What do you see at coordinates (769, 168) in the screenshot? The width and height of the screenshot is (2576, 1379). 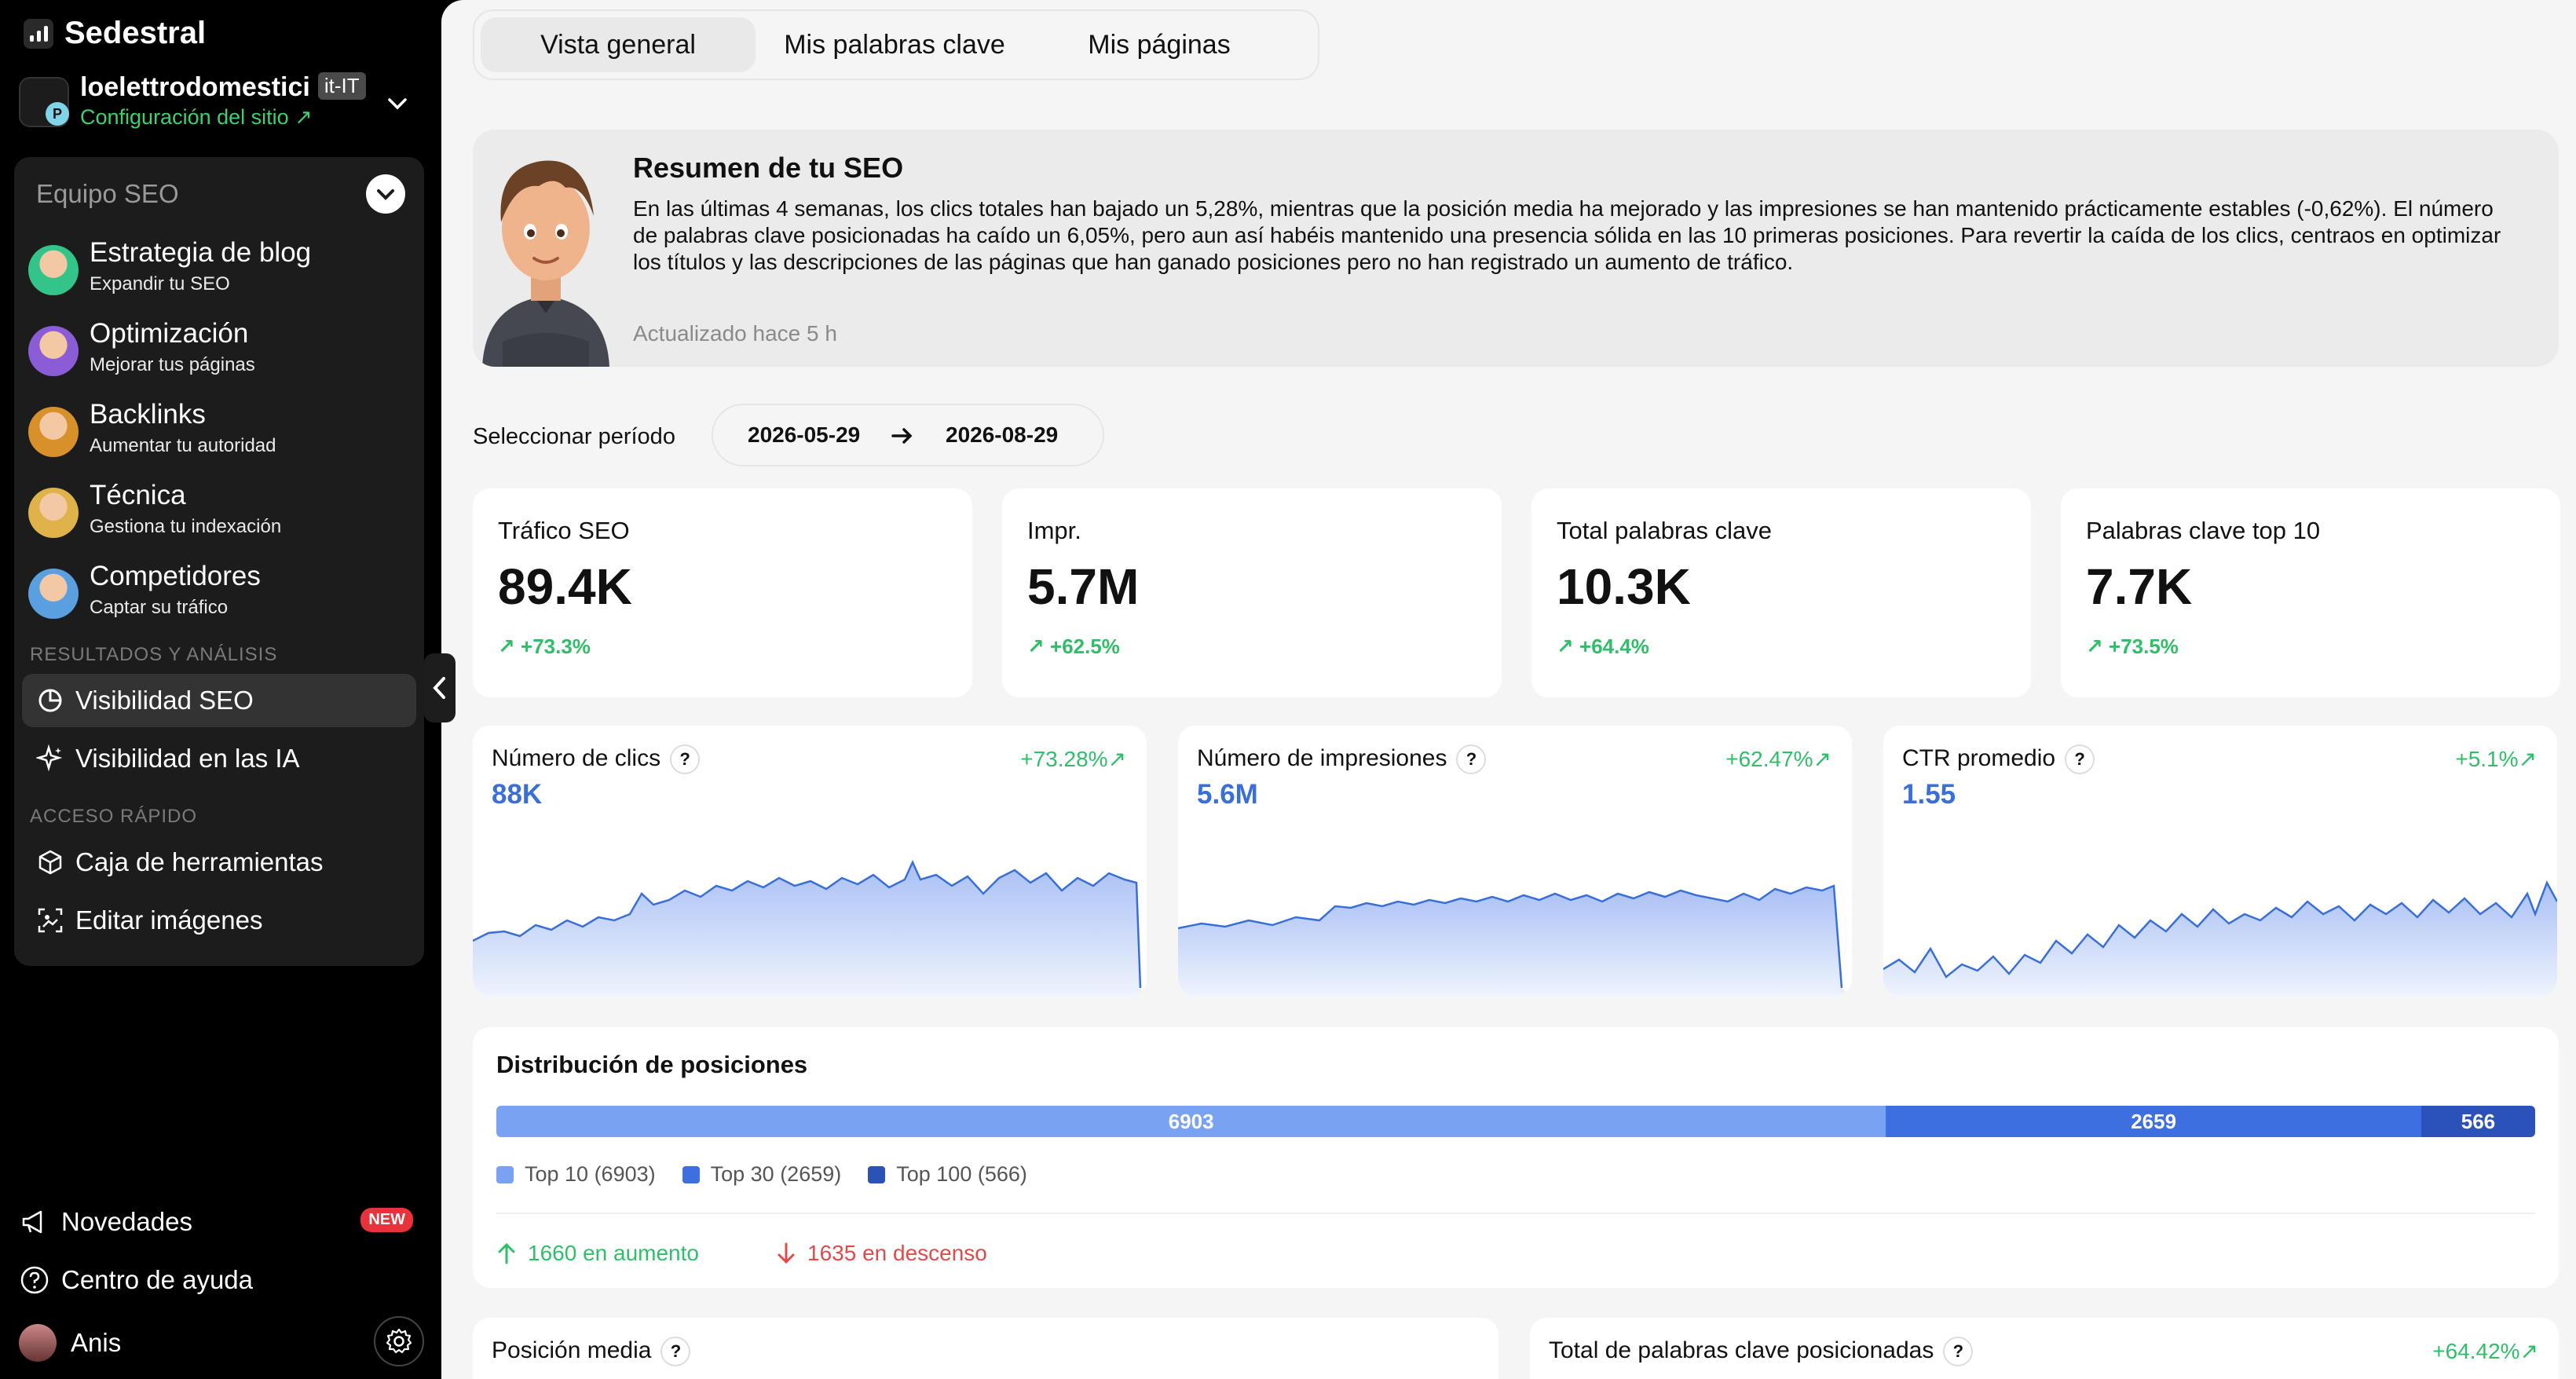 I see `summary-title: Resumen de tu SEO` at bounding box center [769, 168].